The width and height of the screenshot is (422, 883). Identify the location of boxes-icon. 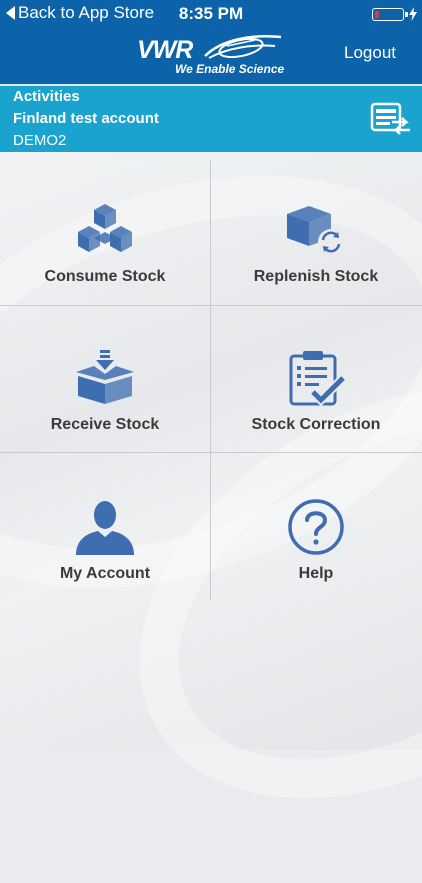
(105, 228).